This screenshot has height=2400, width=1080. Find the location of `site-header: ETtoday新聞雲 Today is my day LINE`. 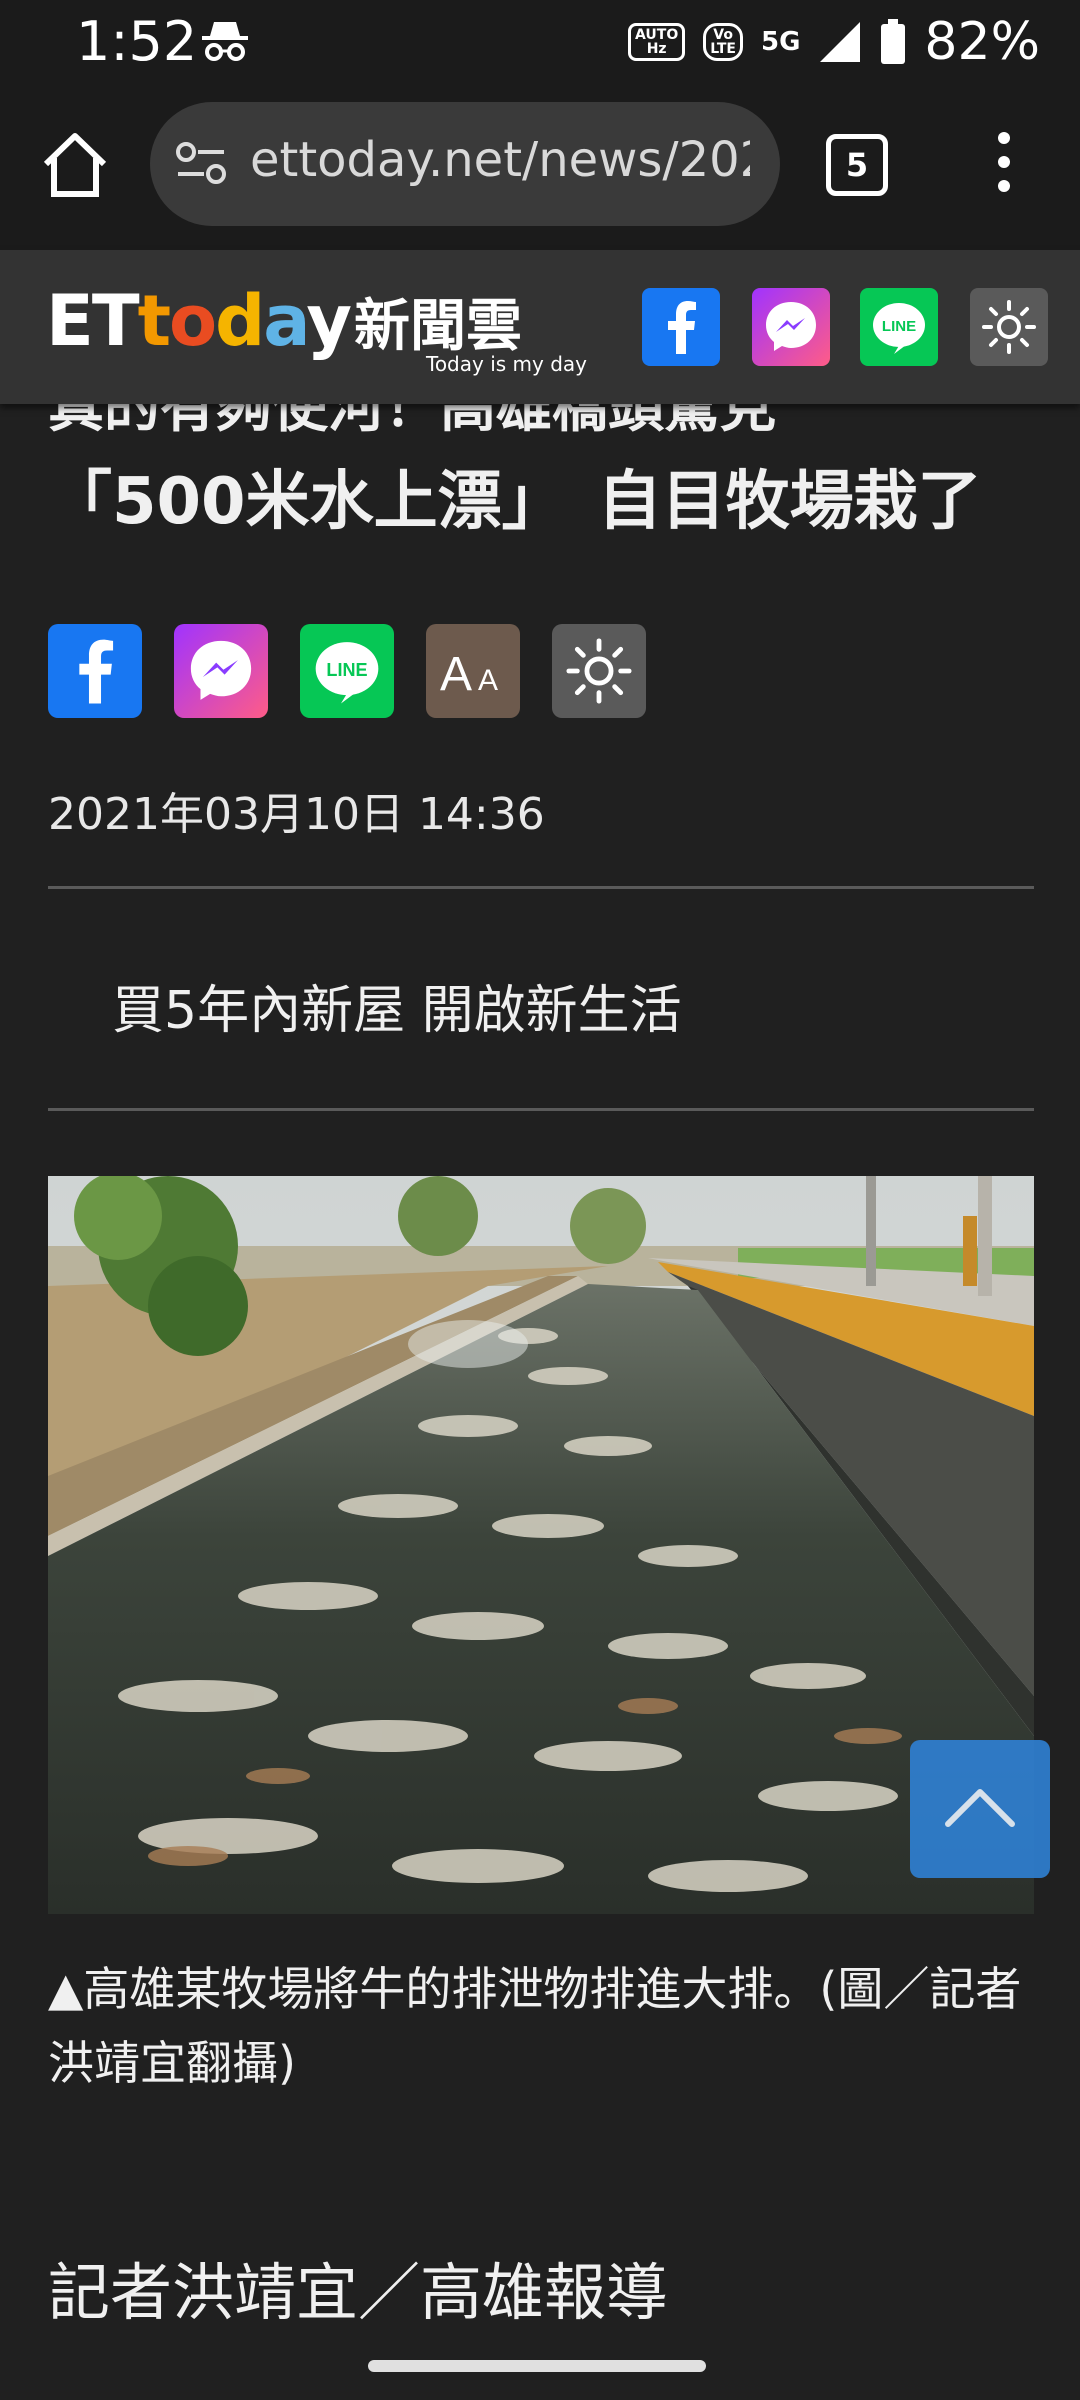

site-header: ETtoday新聞雲 Today is my day LINE is located at coordinates (540, 327).